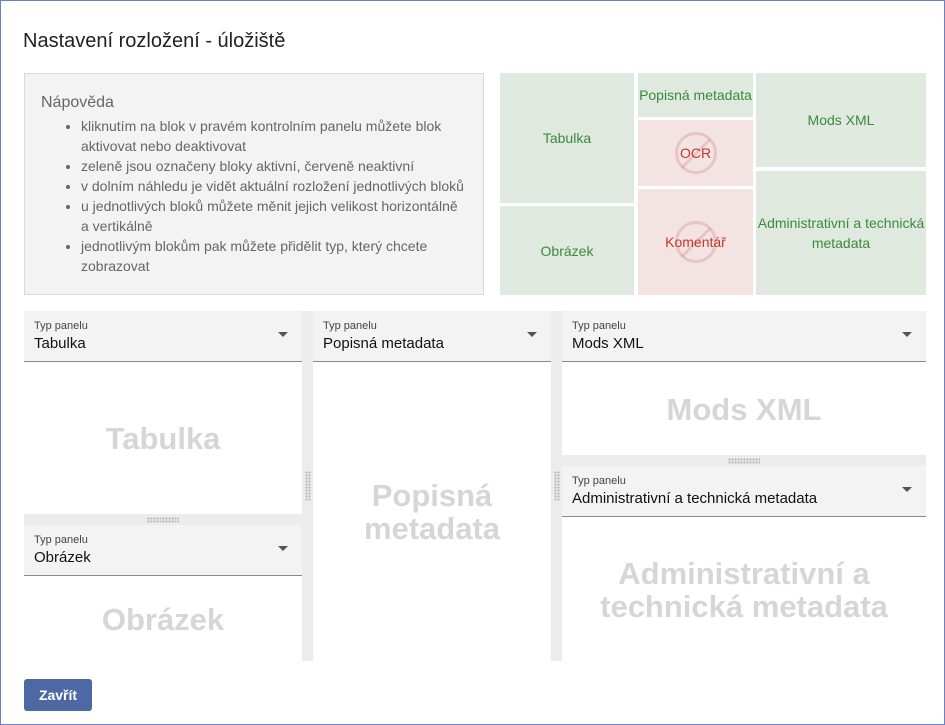  Describe the element at coordinates (58, 695) in the screenshot. I see `close-button: Zavřít` at that location.